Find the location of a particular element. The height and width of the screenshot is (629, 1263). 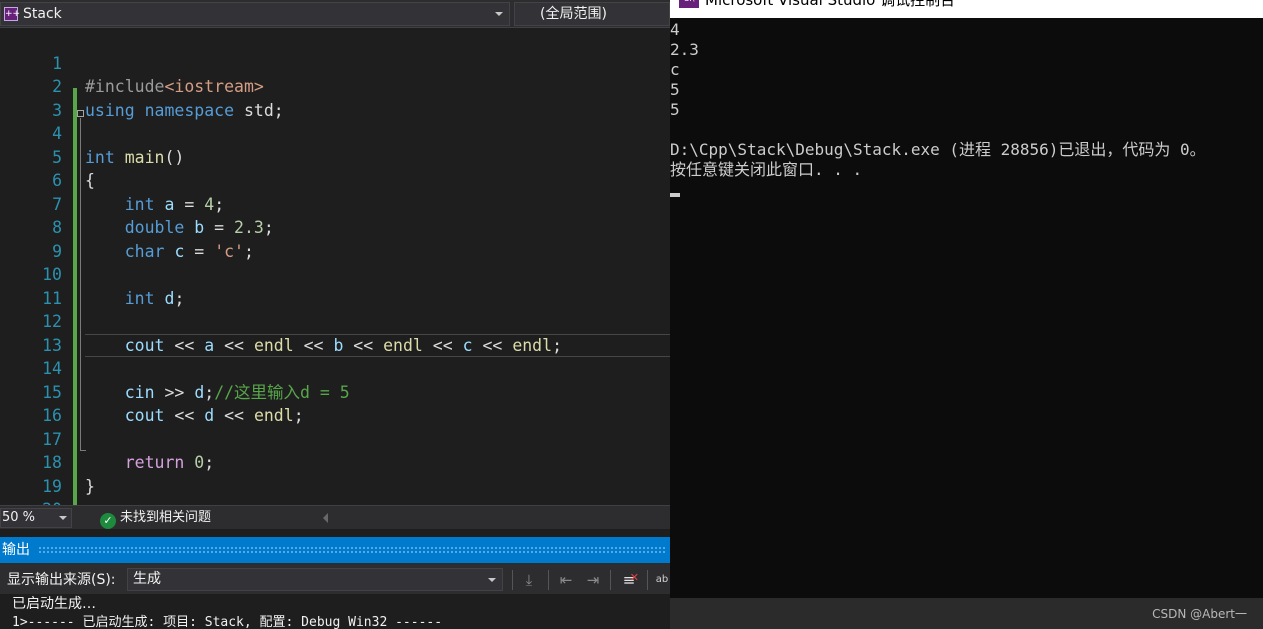

word-wrap-icon: ab is located at coordinates (662, 580).